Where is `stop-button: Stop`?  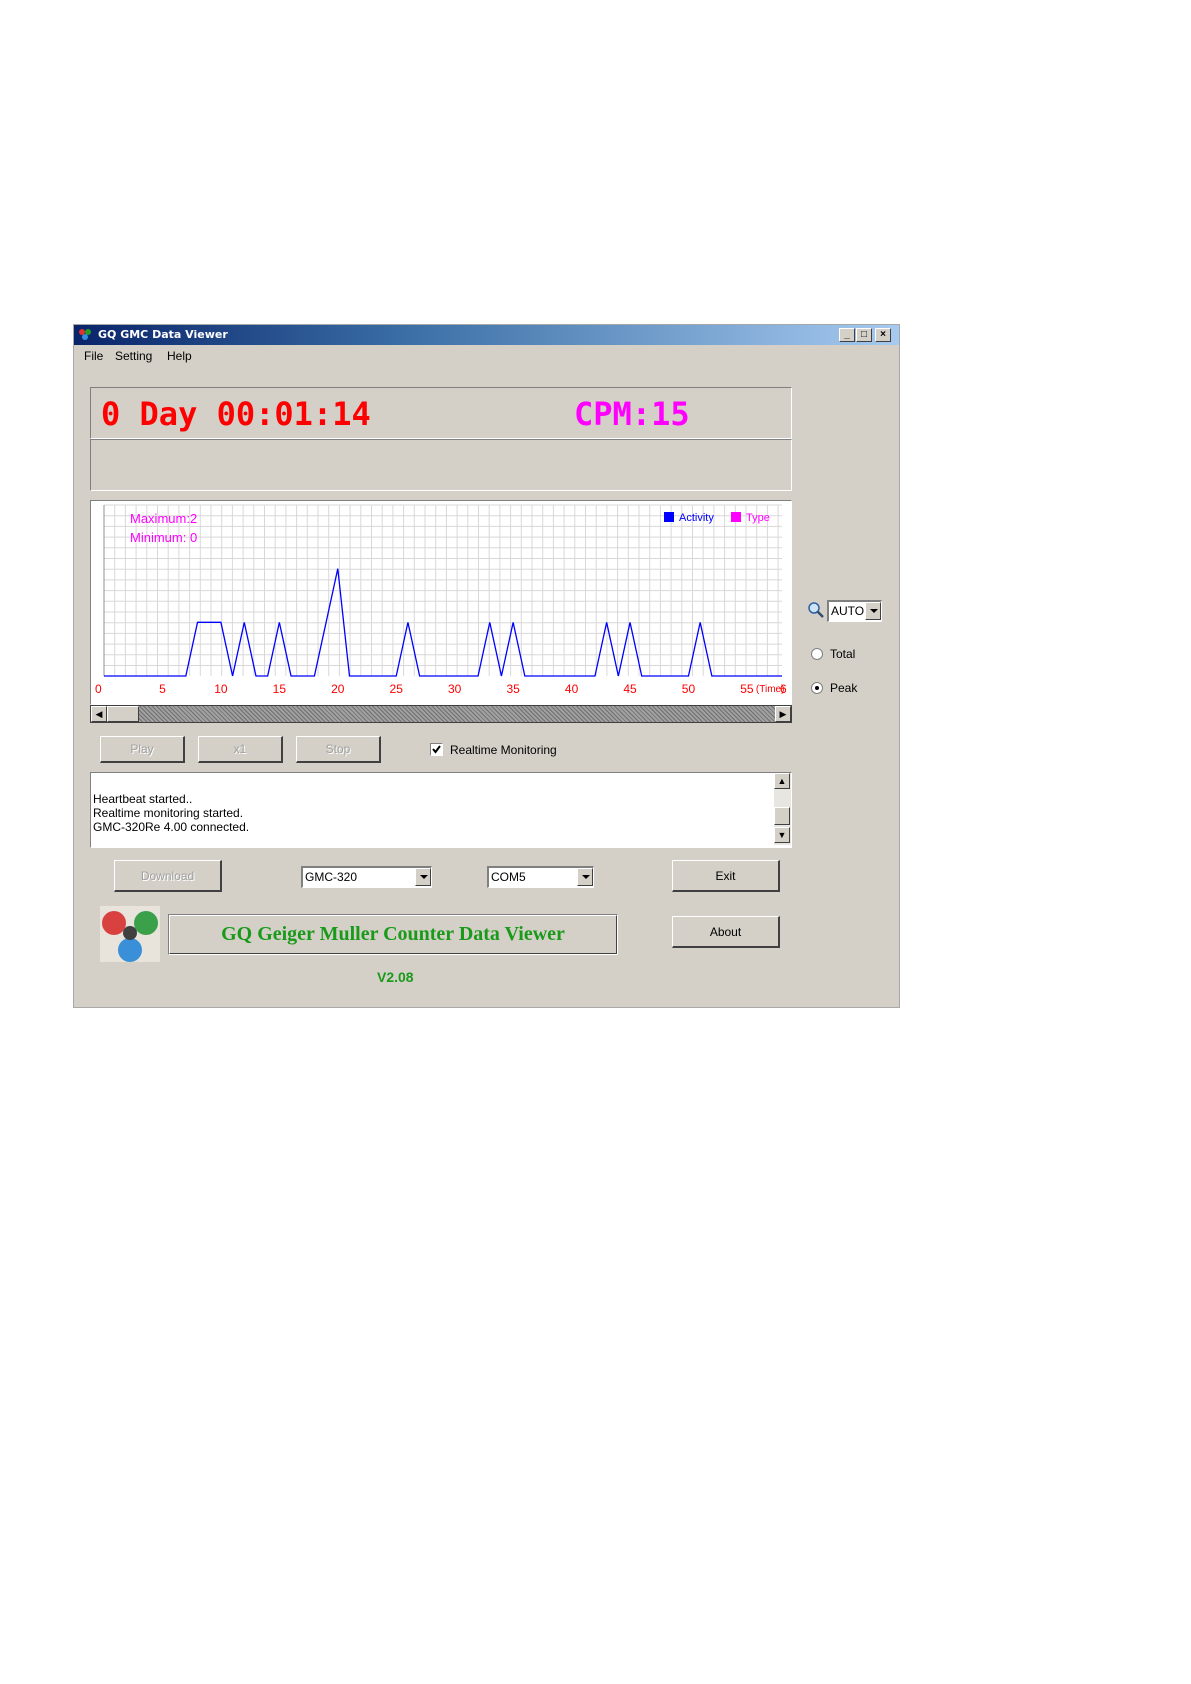 stop-button: Stop is located at coordinates (338, 749).